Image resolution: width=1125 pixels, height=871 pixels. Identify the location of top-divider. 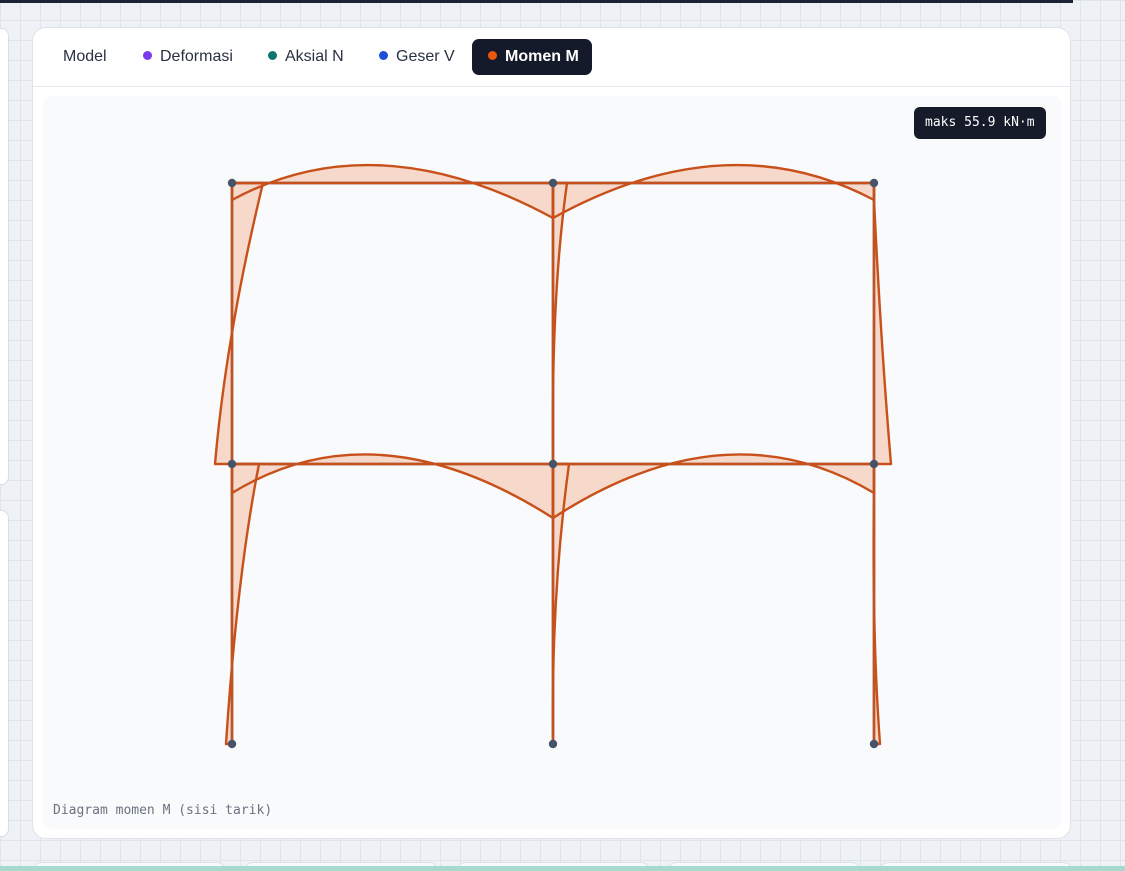
(536, 1).